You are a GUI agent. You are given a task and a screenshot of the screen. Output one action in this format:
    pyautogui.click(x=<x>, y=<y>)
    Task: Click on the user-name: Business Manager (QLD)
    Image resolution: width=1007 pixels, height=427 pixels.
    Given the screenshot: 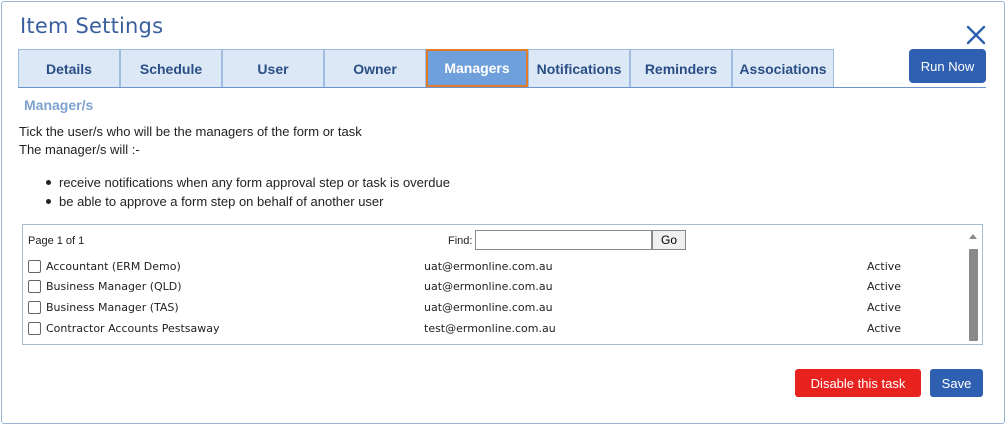 What is the action you would take?
    pyautogui.click(x=114, y=286)
    